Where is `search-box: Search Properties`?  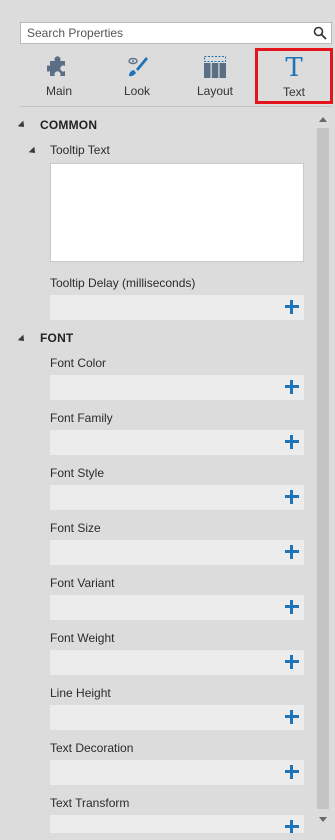
search-box: Search Properties is located at coordinates (176, 33).